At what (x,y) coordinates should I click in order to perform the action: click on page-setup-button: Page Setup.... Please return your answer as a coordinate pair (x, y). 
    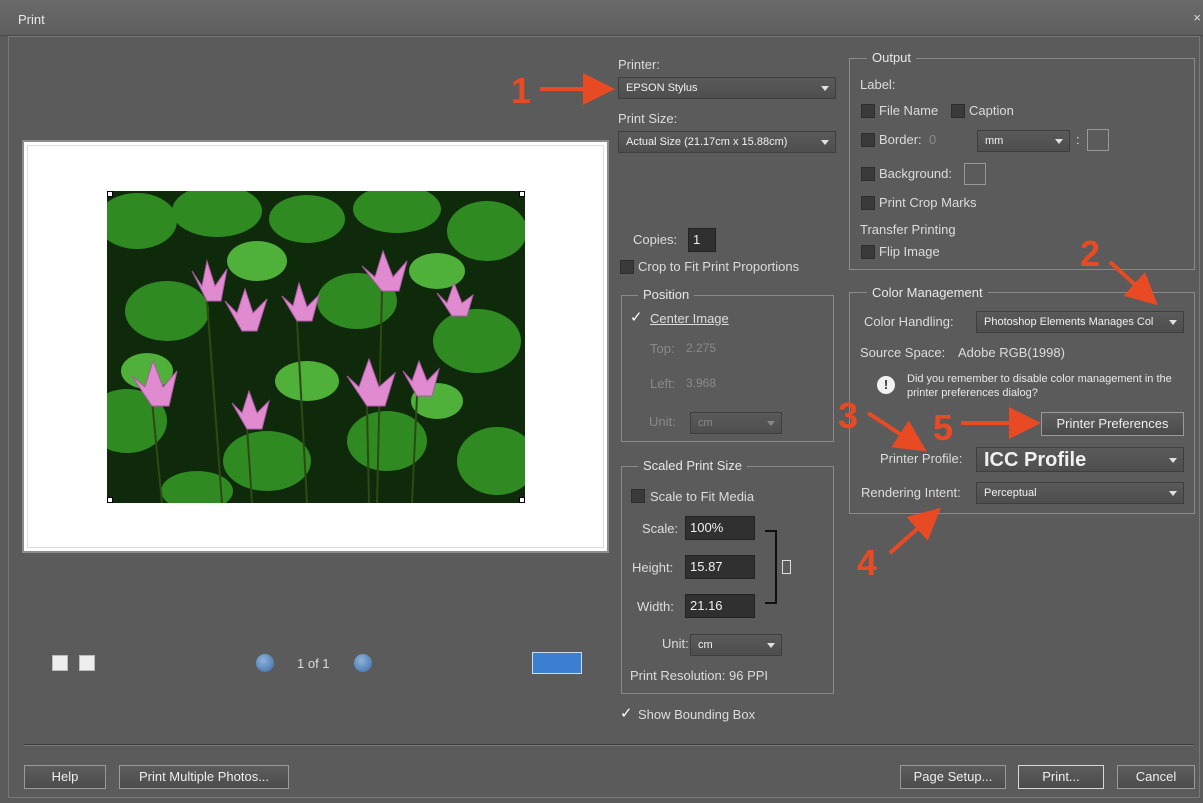
    Looking at the image, I should click on (953, 777).